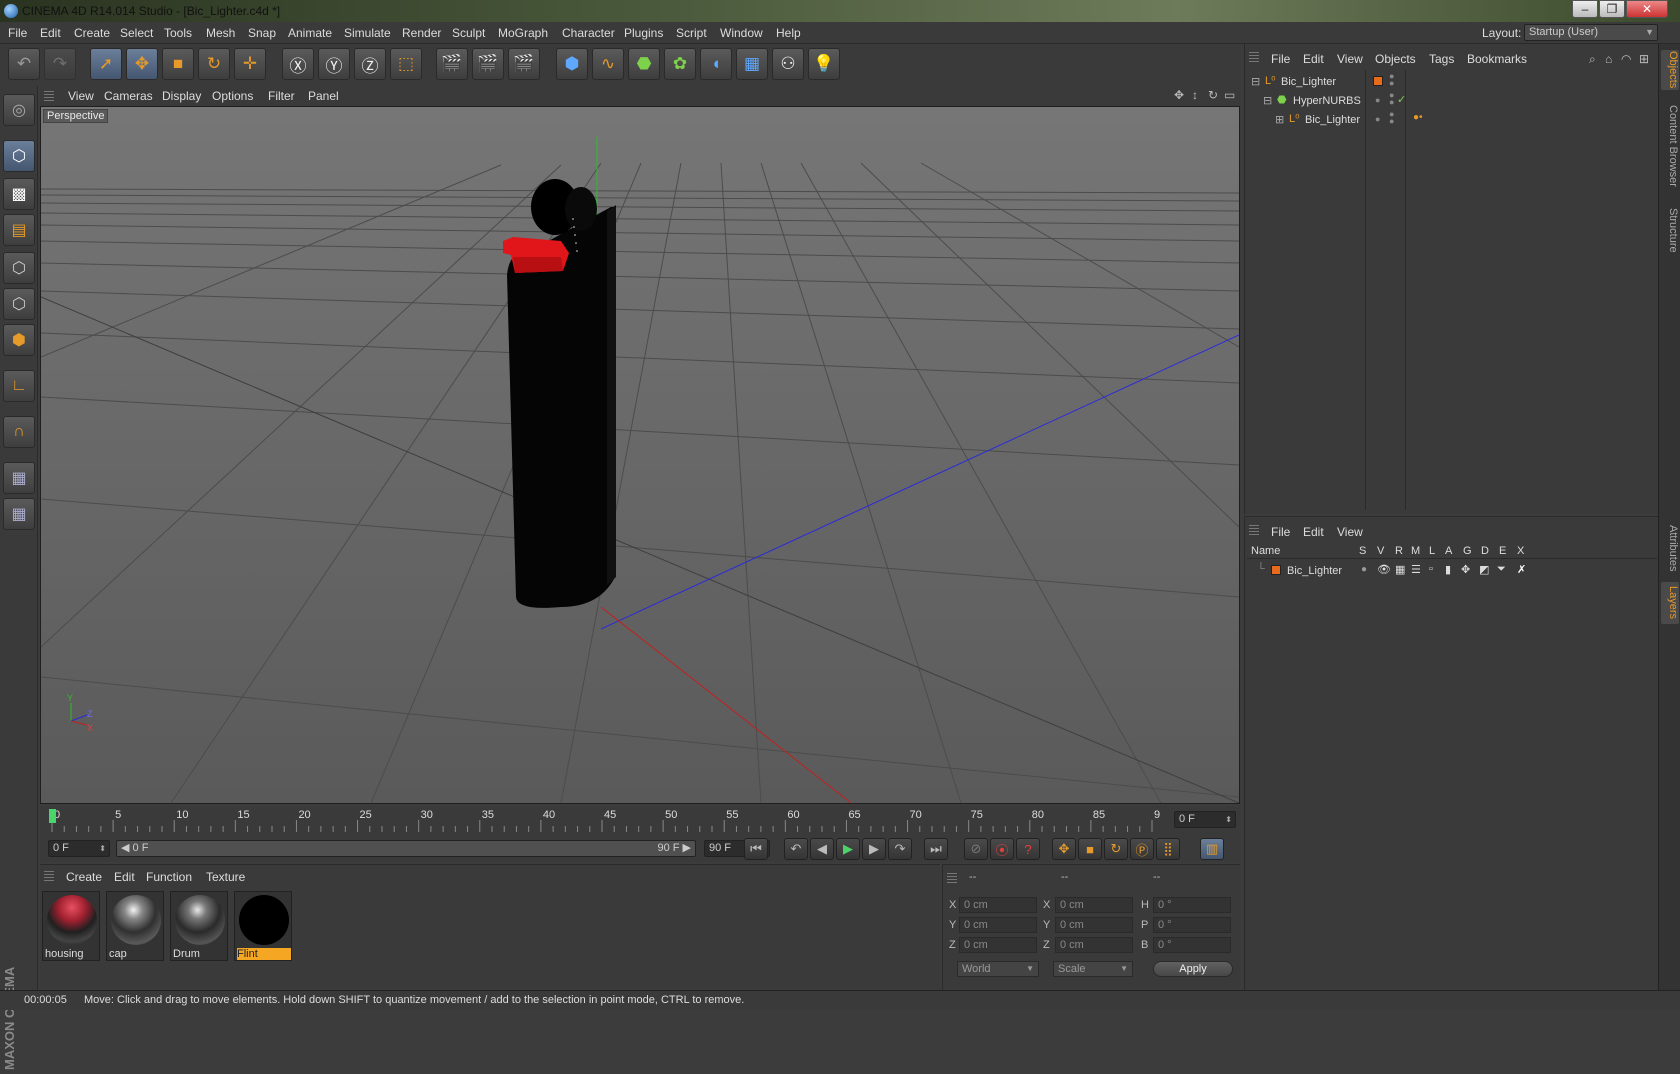 The height and width of the screenshot is (1074, 1680). What do you see at coordinates (998, 925) in the screenshot?
I see `pos-y-field: 0 cm` at bounding box center [998, 925].